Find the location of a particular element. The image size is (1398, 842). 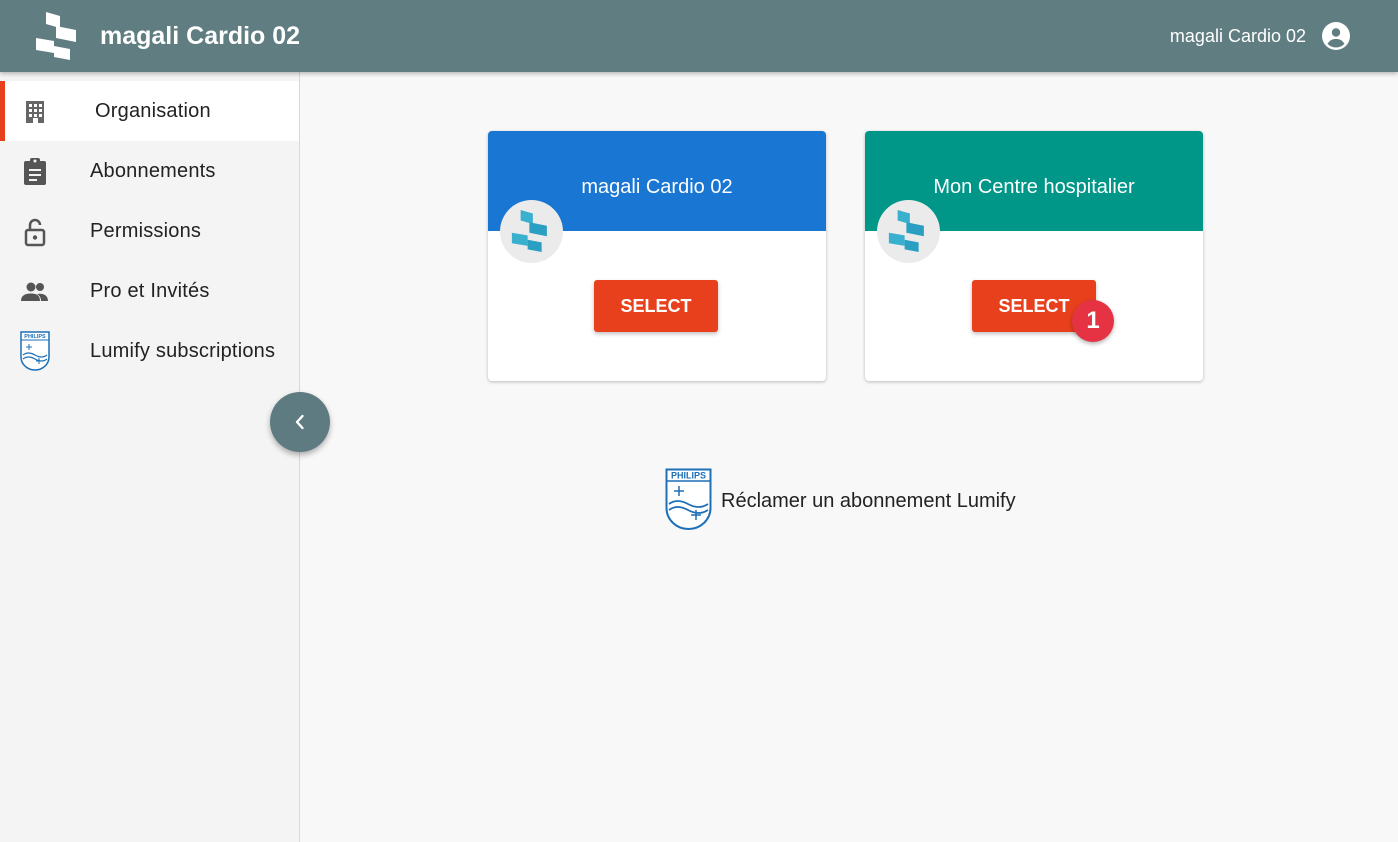

sidebar-item-label: Abonnements is located at coordinates (153, 171).